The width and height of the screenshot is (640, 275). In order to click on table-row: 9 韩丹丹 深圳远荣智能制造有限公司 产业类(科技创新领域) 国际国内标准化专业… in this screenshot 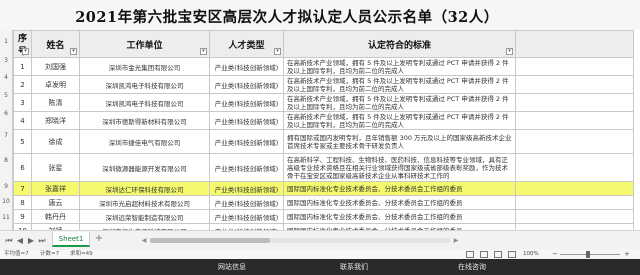, I will do `click(323, 216)`.